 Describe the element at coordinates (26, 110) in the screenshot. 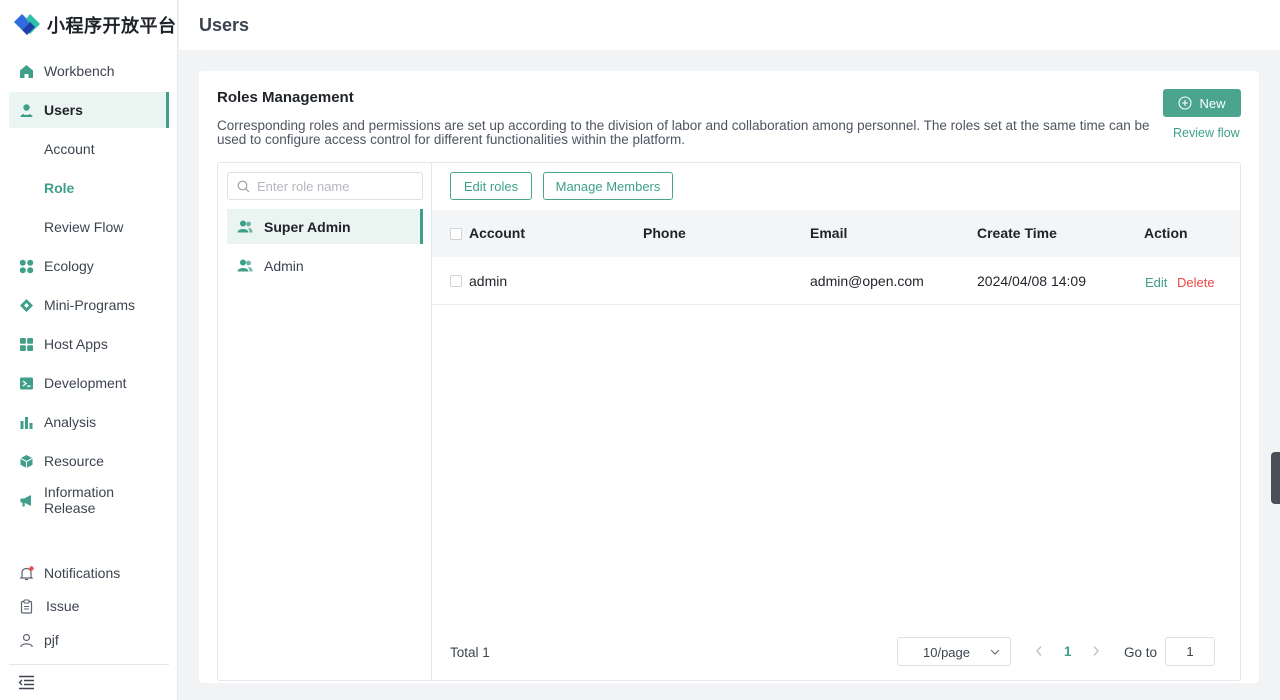

I see `user-icon` at that location.